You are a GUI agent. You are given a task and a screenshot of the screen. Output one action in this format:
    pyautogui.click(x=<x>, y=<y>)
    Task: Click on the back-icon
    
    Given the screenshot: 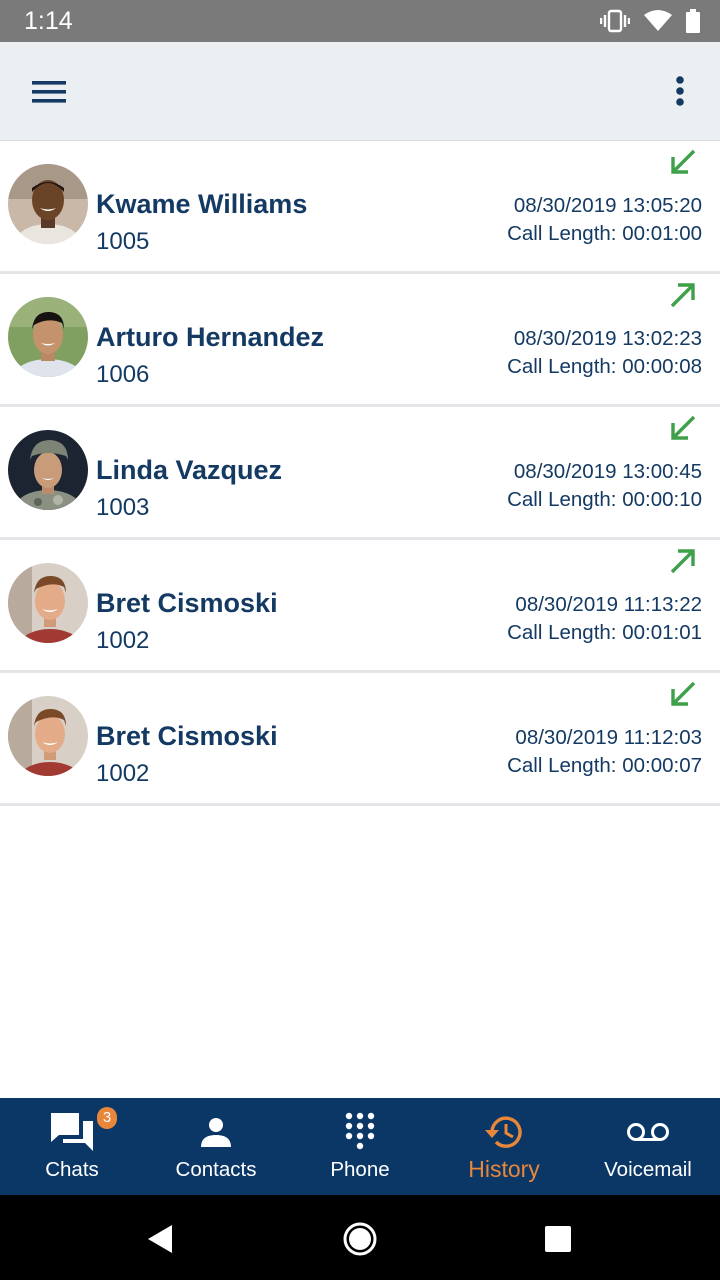 What is the action you would take?
    pyautogui.click(x=160, y=1239)
    